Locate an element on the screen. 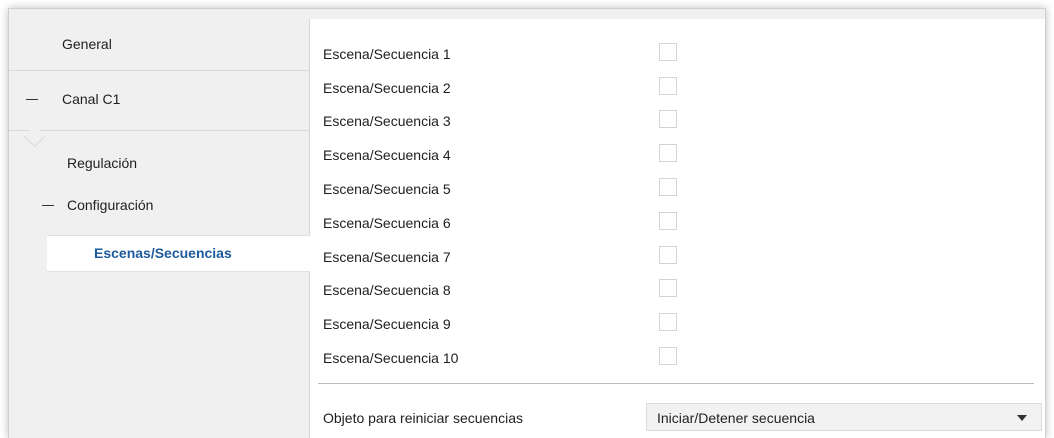 This screenshot has width=1054, height=438. sidebar-item-escenas-secuencias: Escenas/Secuencias is located at coordinates (178, 253).